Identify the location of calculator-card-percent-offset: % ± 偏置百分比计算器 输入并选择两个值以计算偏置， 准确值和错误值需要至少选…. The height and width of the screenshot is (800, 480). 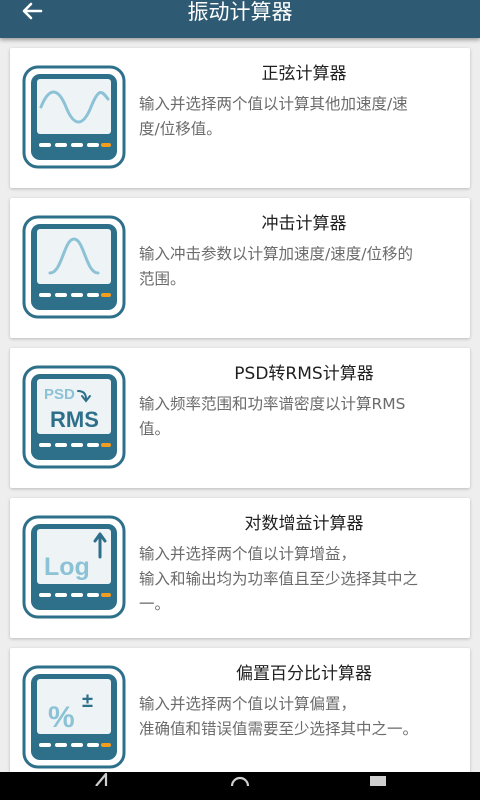
(240, 710).